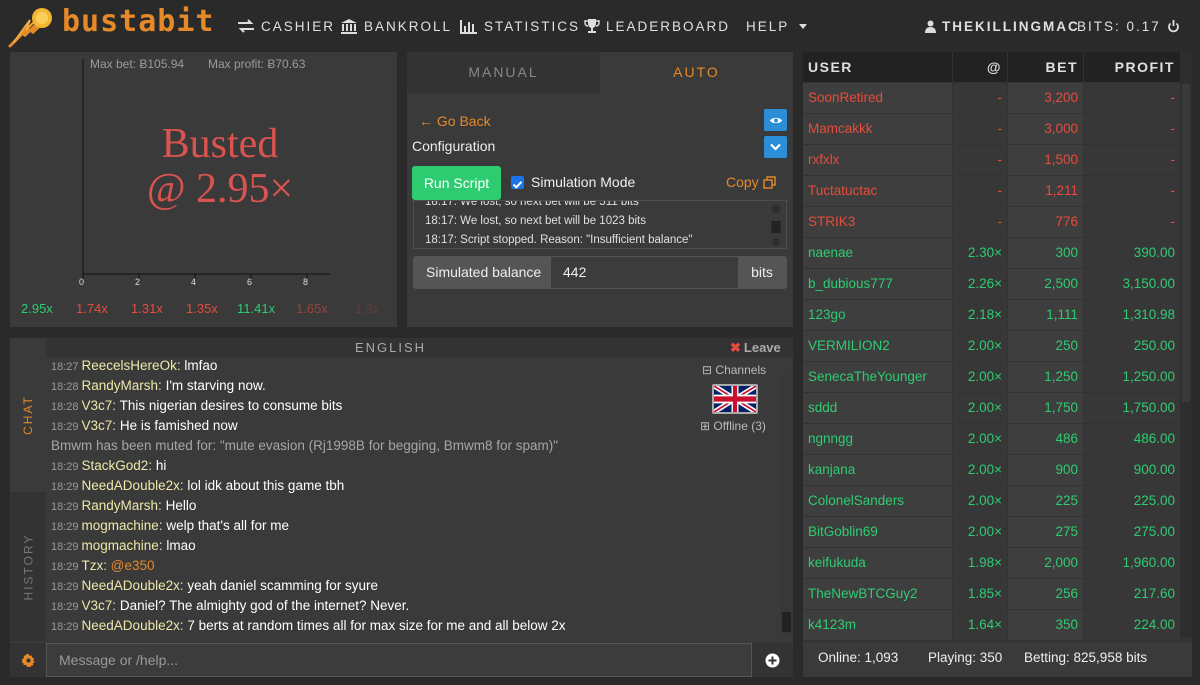 The height and width of the screenshot is (685, 1200). Describe the element at coordinates (772, 660) in the screenshot. I see `send-message-button` at that location.